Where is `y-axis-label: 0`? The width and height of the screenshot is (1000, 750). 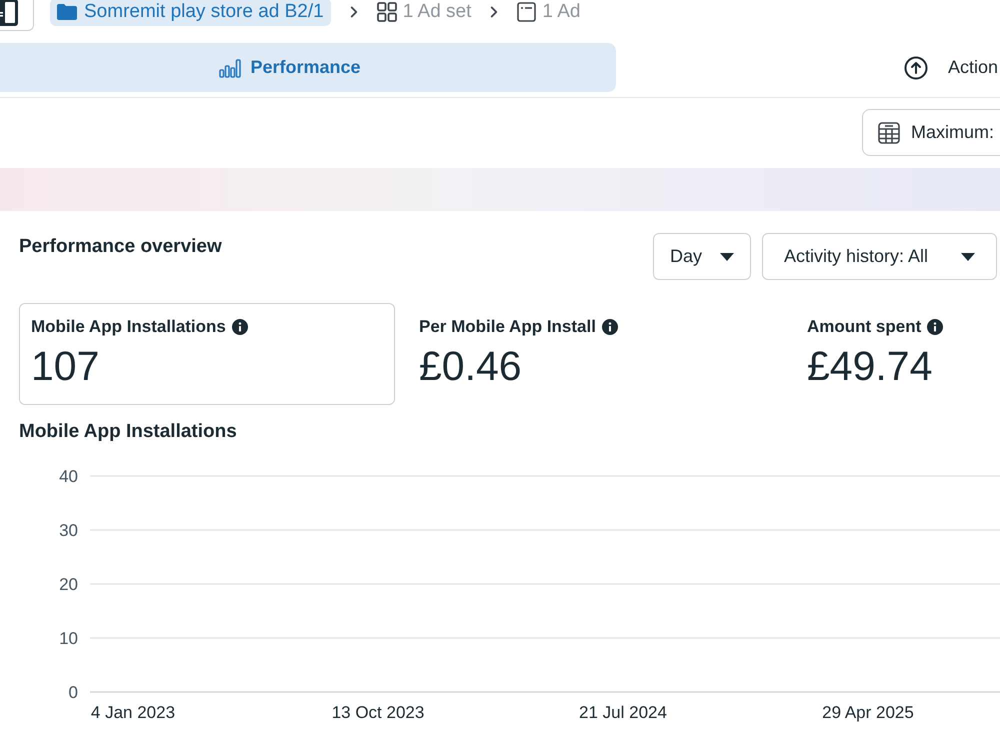 y-axis-label: 0 is located at coordinates (73, 692).